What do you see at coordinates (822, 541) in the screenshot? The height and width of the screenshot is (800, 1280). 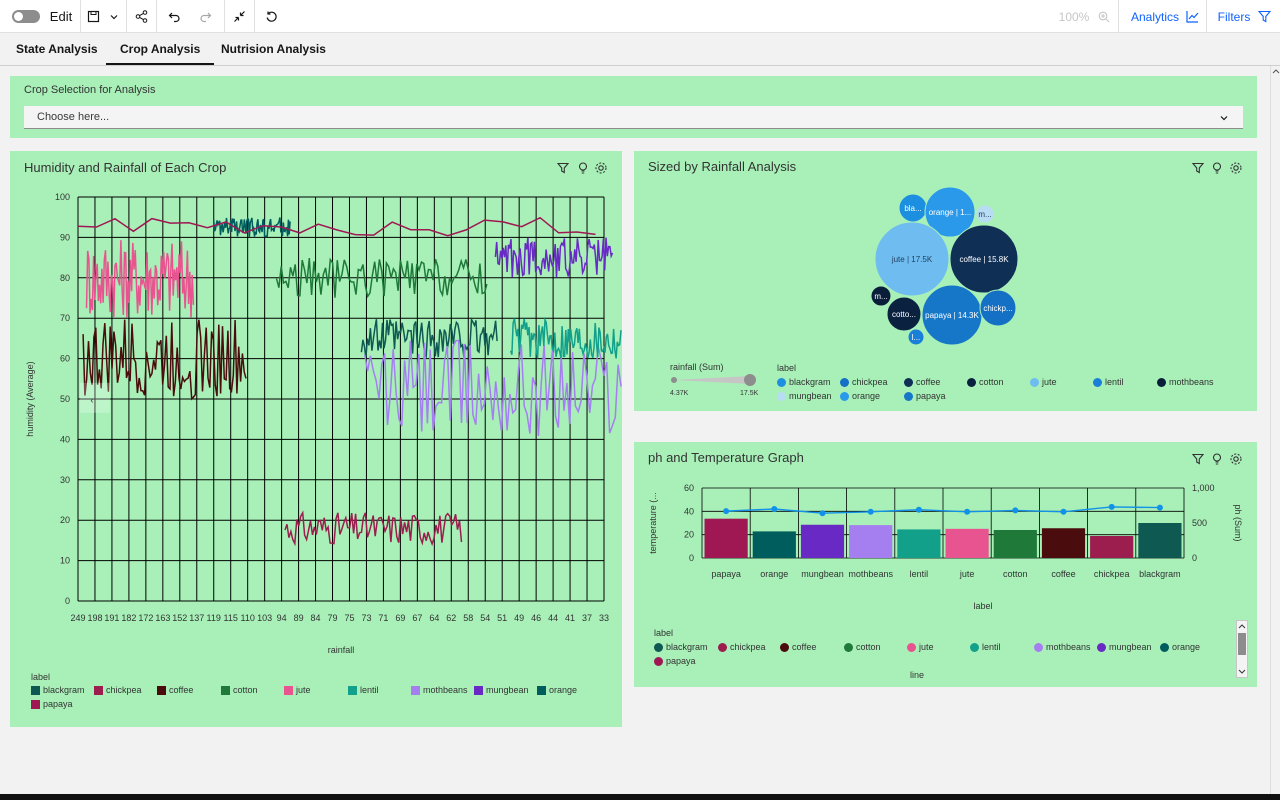 I see `bar-mungbean` at bounding box center [822, 541].